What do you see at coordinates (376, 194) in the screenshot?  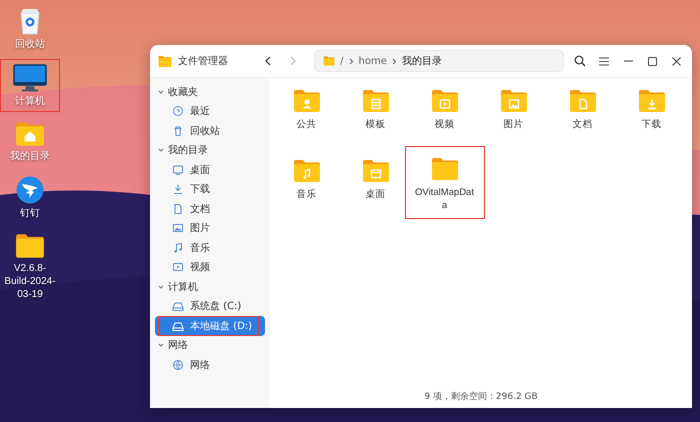 I see `folder-name: 桌面` at bounding box center [376, 194].